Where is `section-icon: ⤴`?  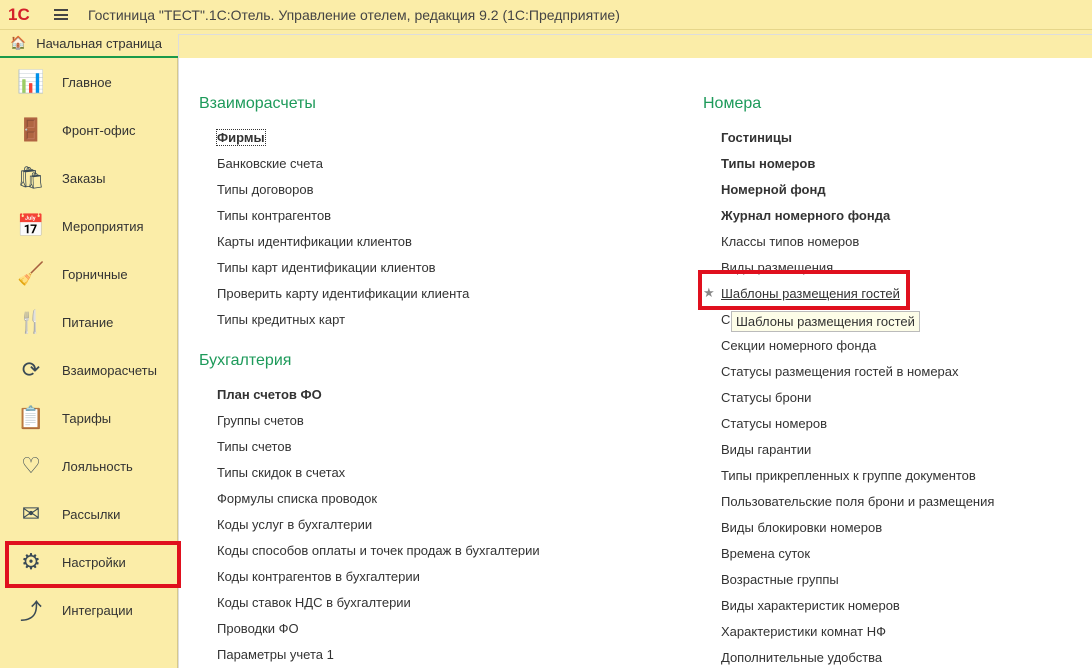 section-icon: ⤴ is located at coordinates (30, 611).